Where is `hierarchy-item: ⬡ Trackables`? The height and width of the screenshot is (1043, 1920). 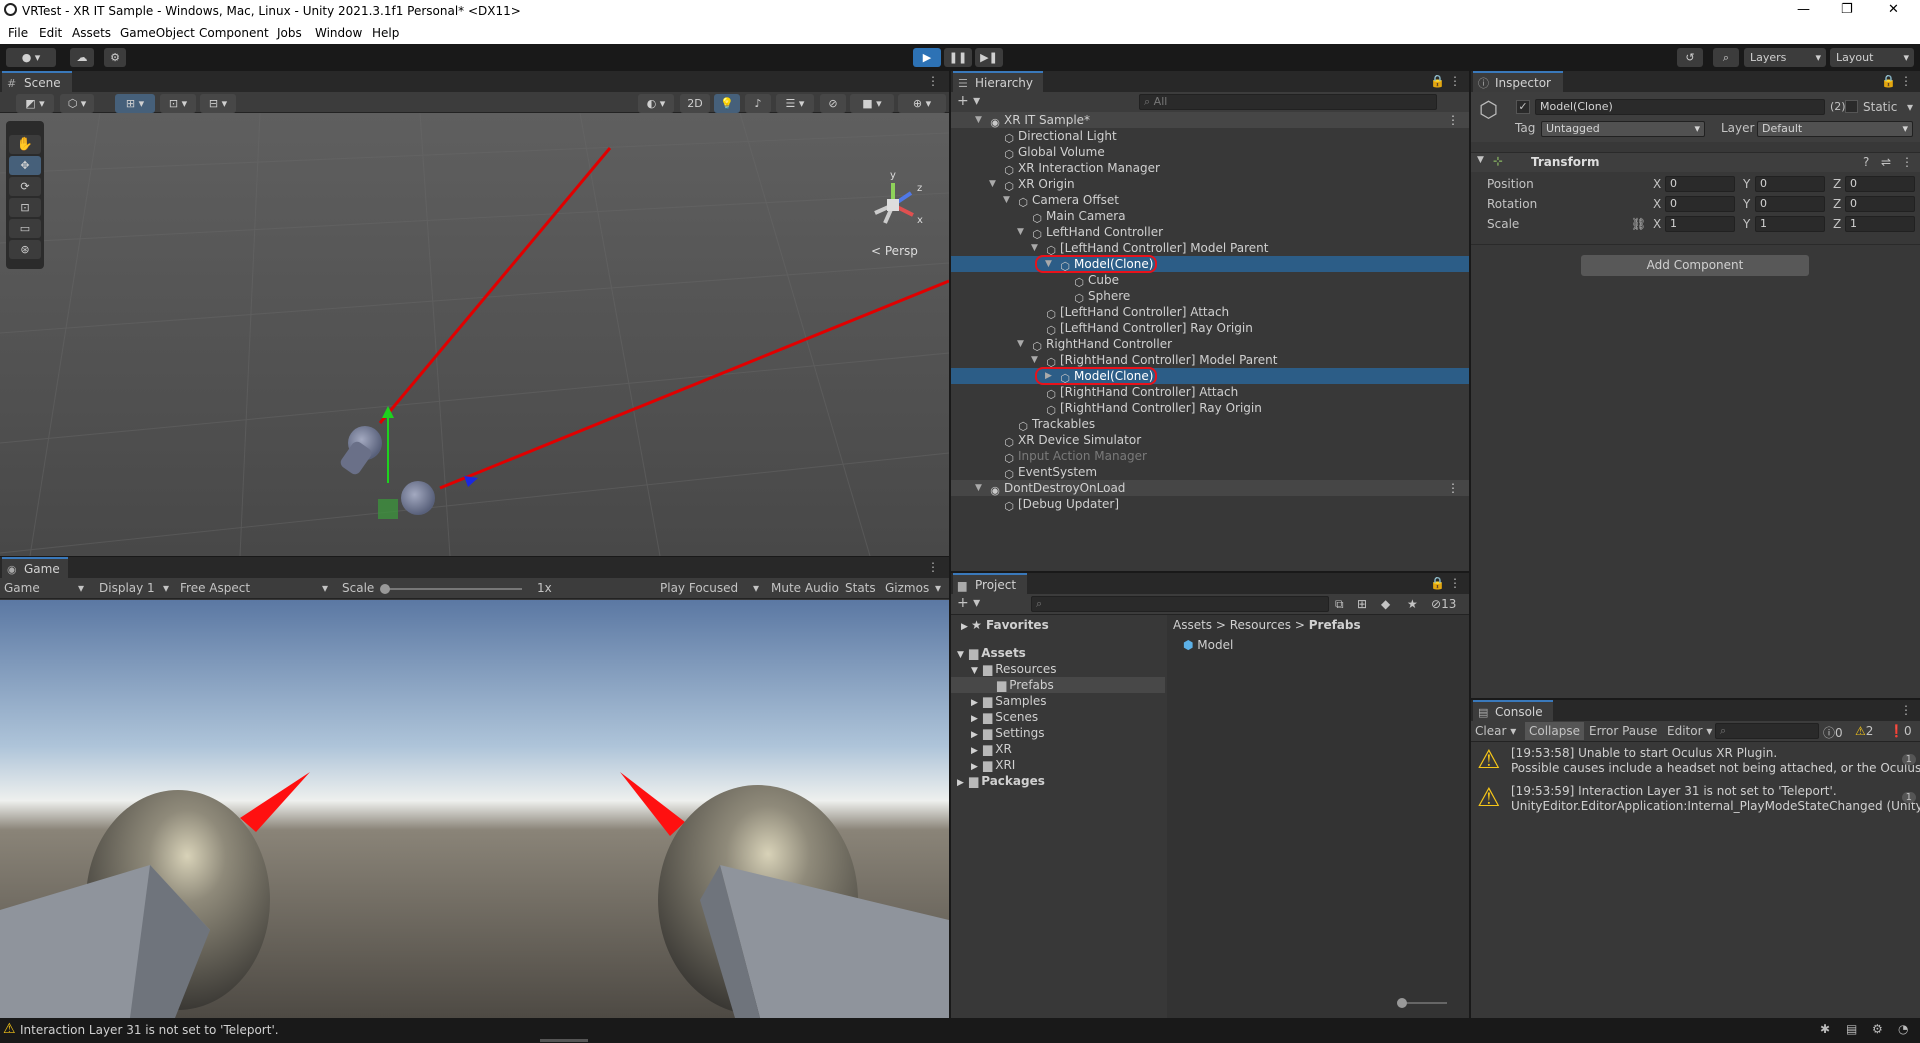
hierarchy-item: ⬡ Trackables is located at coordinates (1210, 424).